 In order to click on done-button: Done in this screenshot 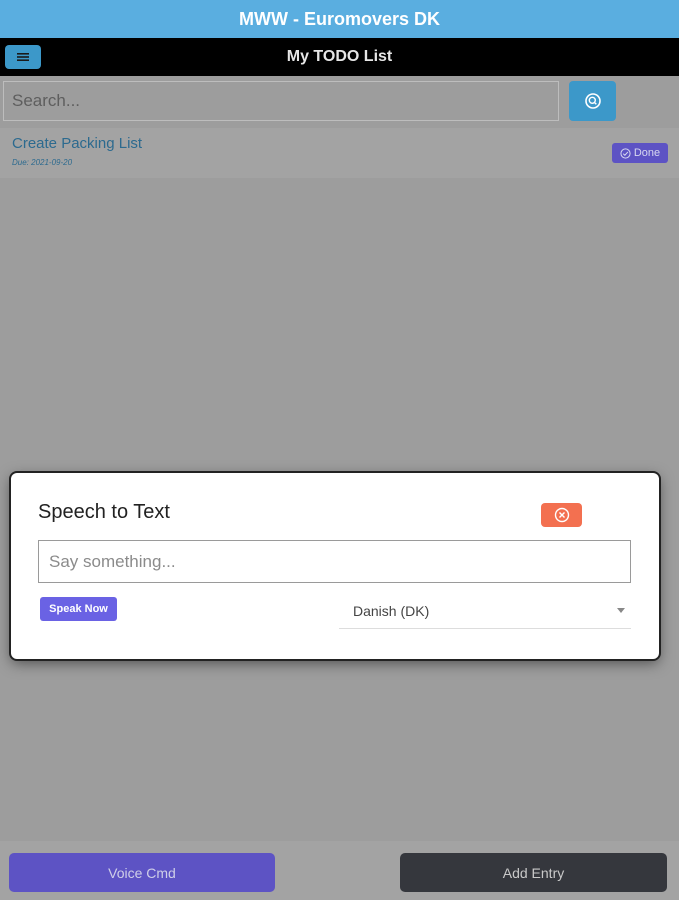, I will do `click(640, 153)`.